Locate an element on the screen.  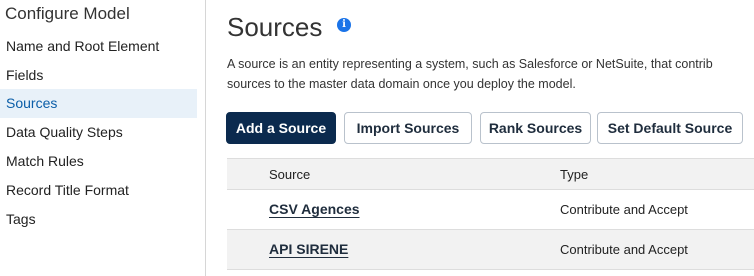
sidebar-item-sources: Sources is located at coordinates (98, 103).